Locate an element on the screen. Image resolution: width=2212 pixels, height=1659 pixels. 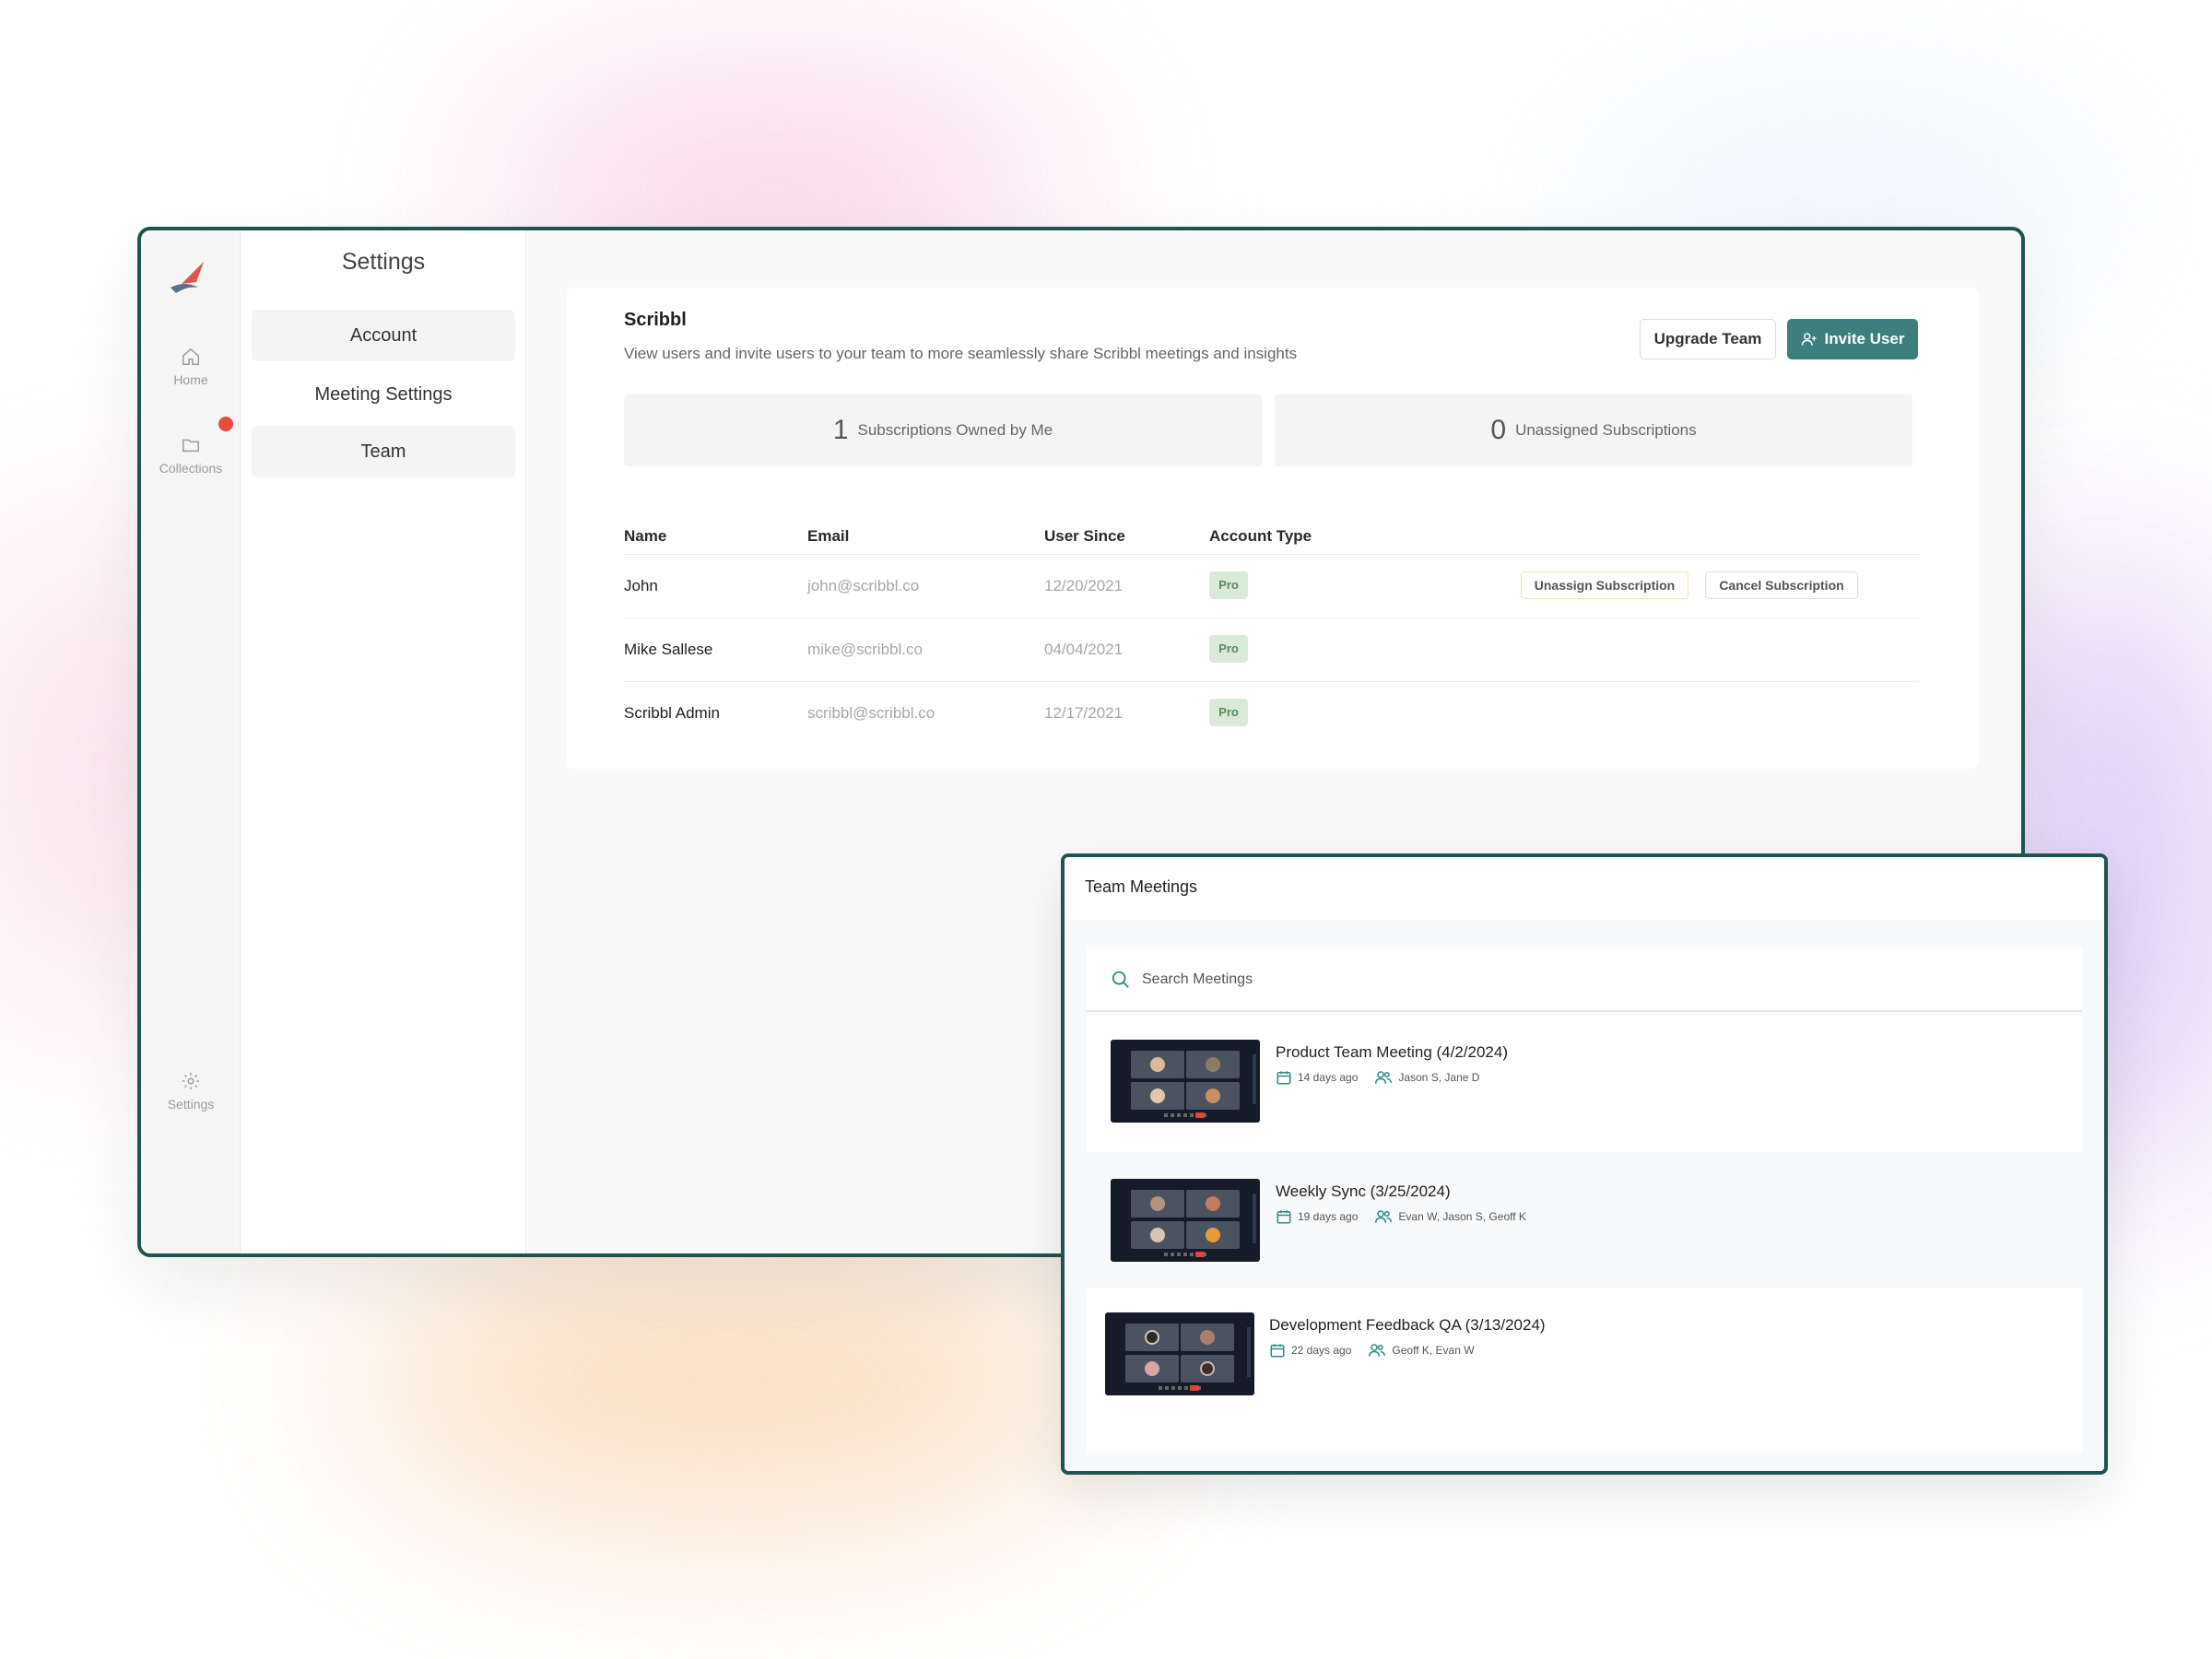
meeting-meta: 22 days ago Geoff K, Evan W is located at coordinates (1372, 1350).